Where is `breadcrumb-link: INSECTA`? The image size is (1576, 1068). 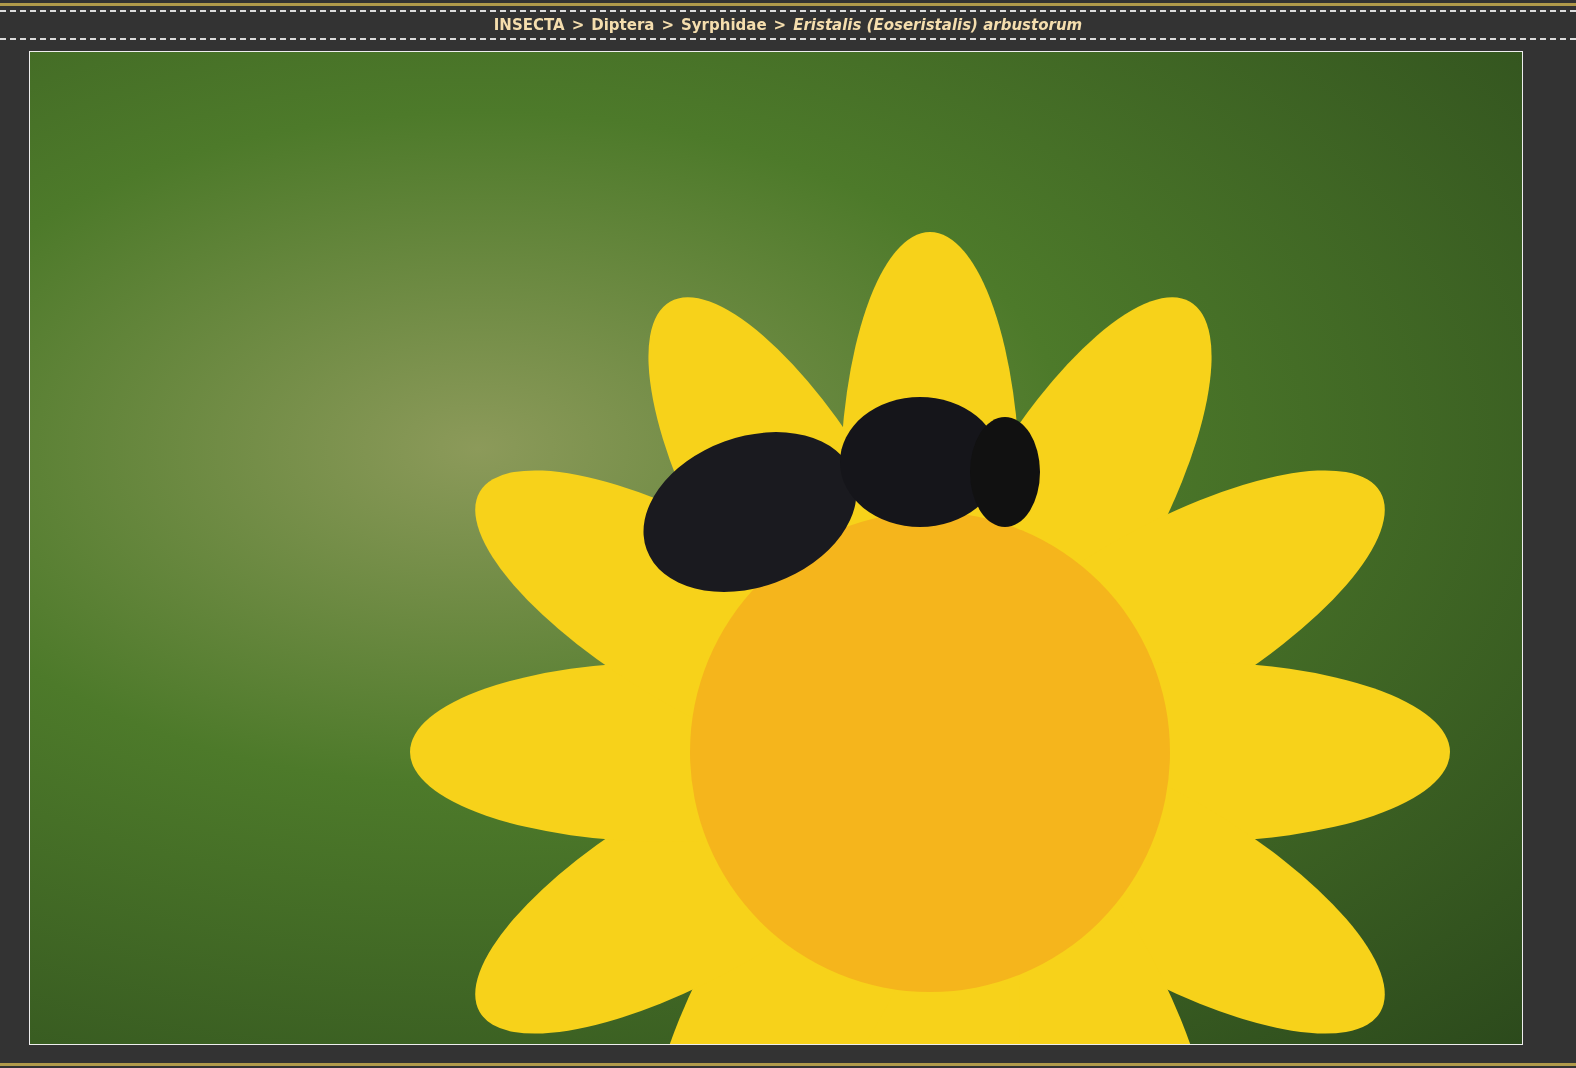 breadcrumb-link: INSECTA is located at coordinates (529, 25).